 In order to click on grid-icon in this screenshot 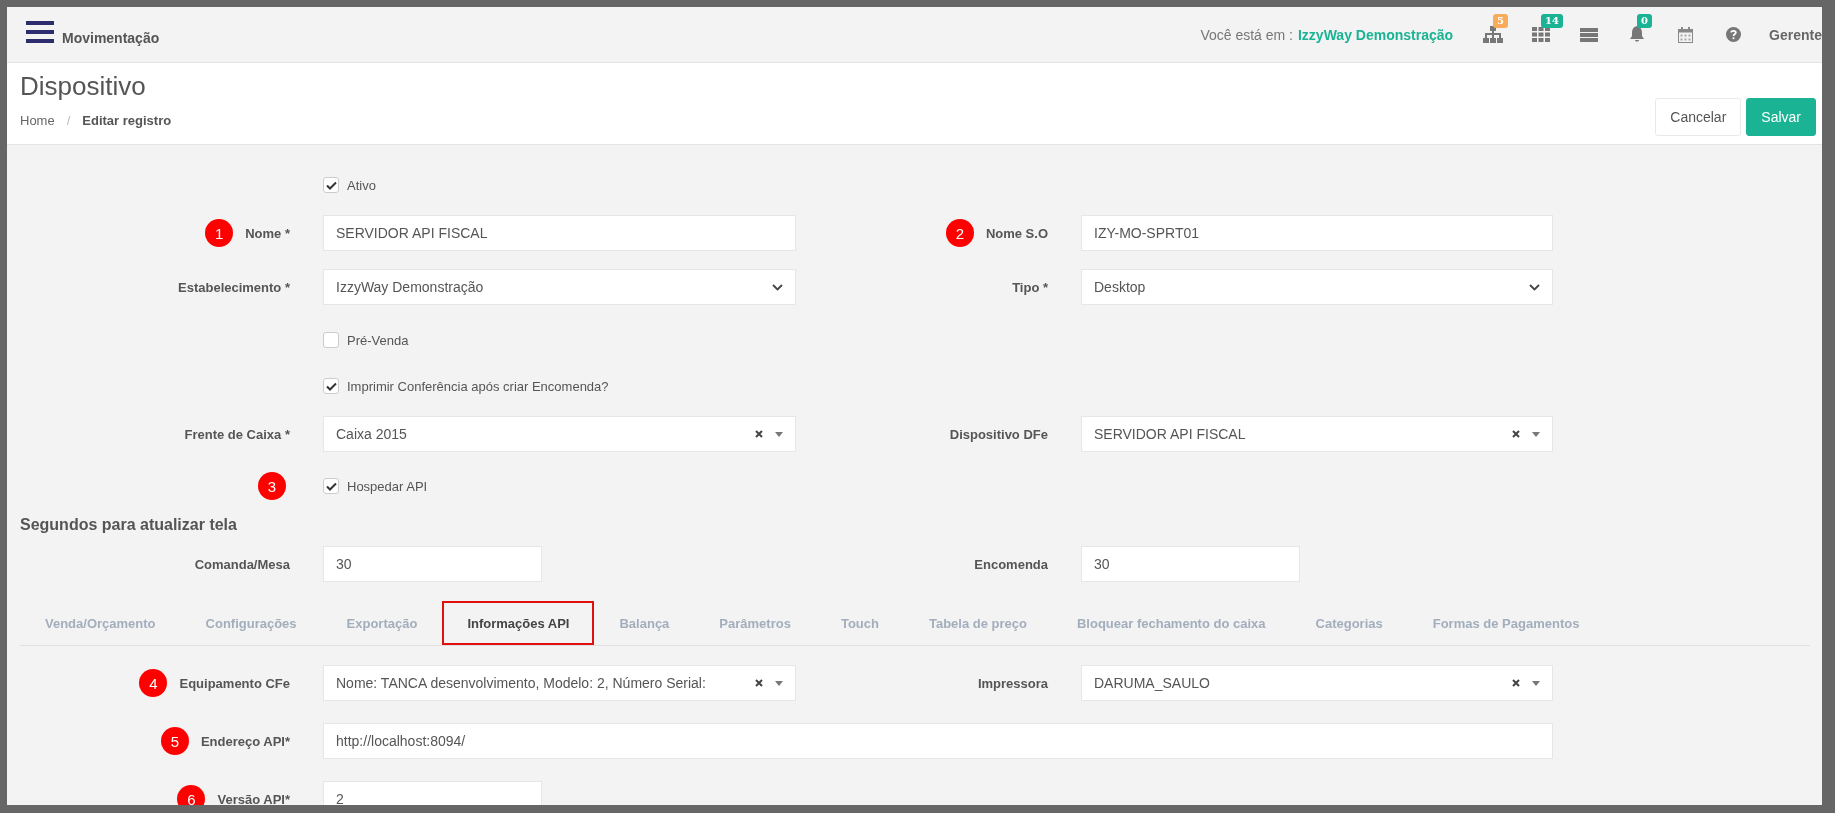, I will do `click(1541, 34)`.